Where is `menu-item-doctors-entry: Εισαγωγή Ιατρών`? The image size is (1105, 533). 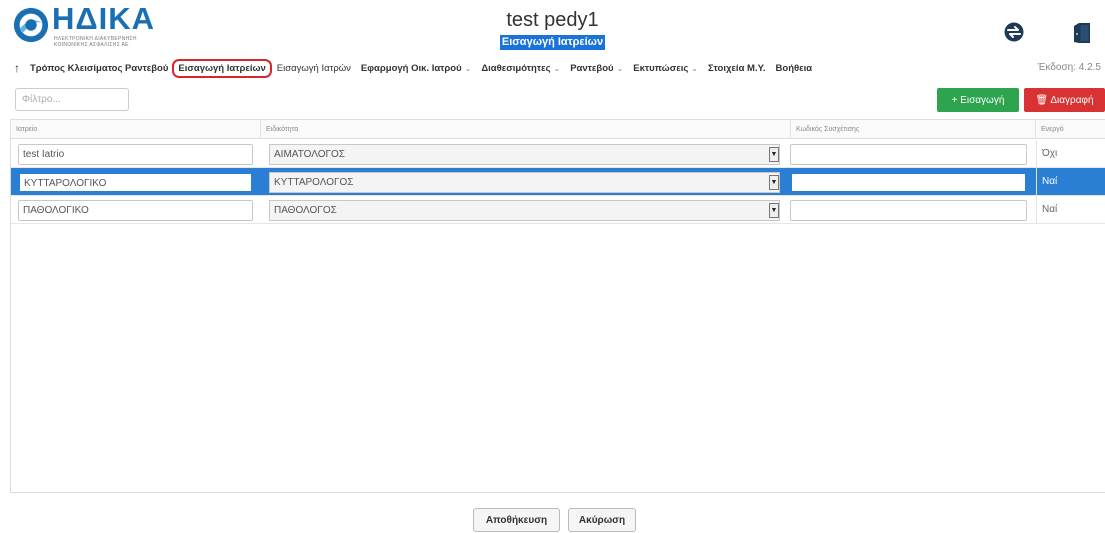
menu-item-doctors-entry: Εισαγωγή Ιατρών is located at coordinates (314, 68).